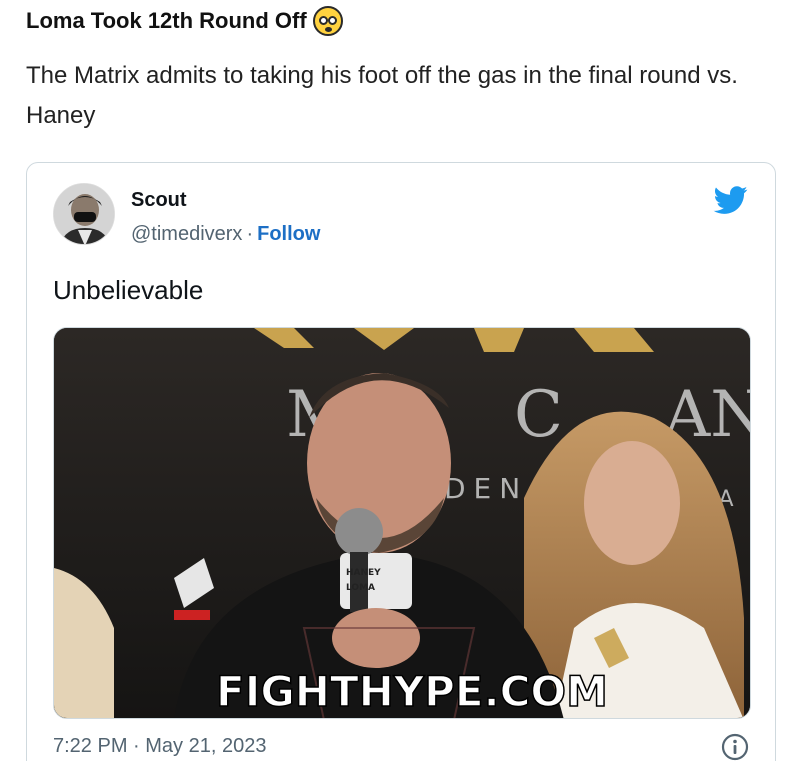 The height and width of the screenshot is (761, 796). Describe the element at coordinates (159, 200) in the screenshot. I see `author-name: Scout` at that location.